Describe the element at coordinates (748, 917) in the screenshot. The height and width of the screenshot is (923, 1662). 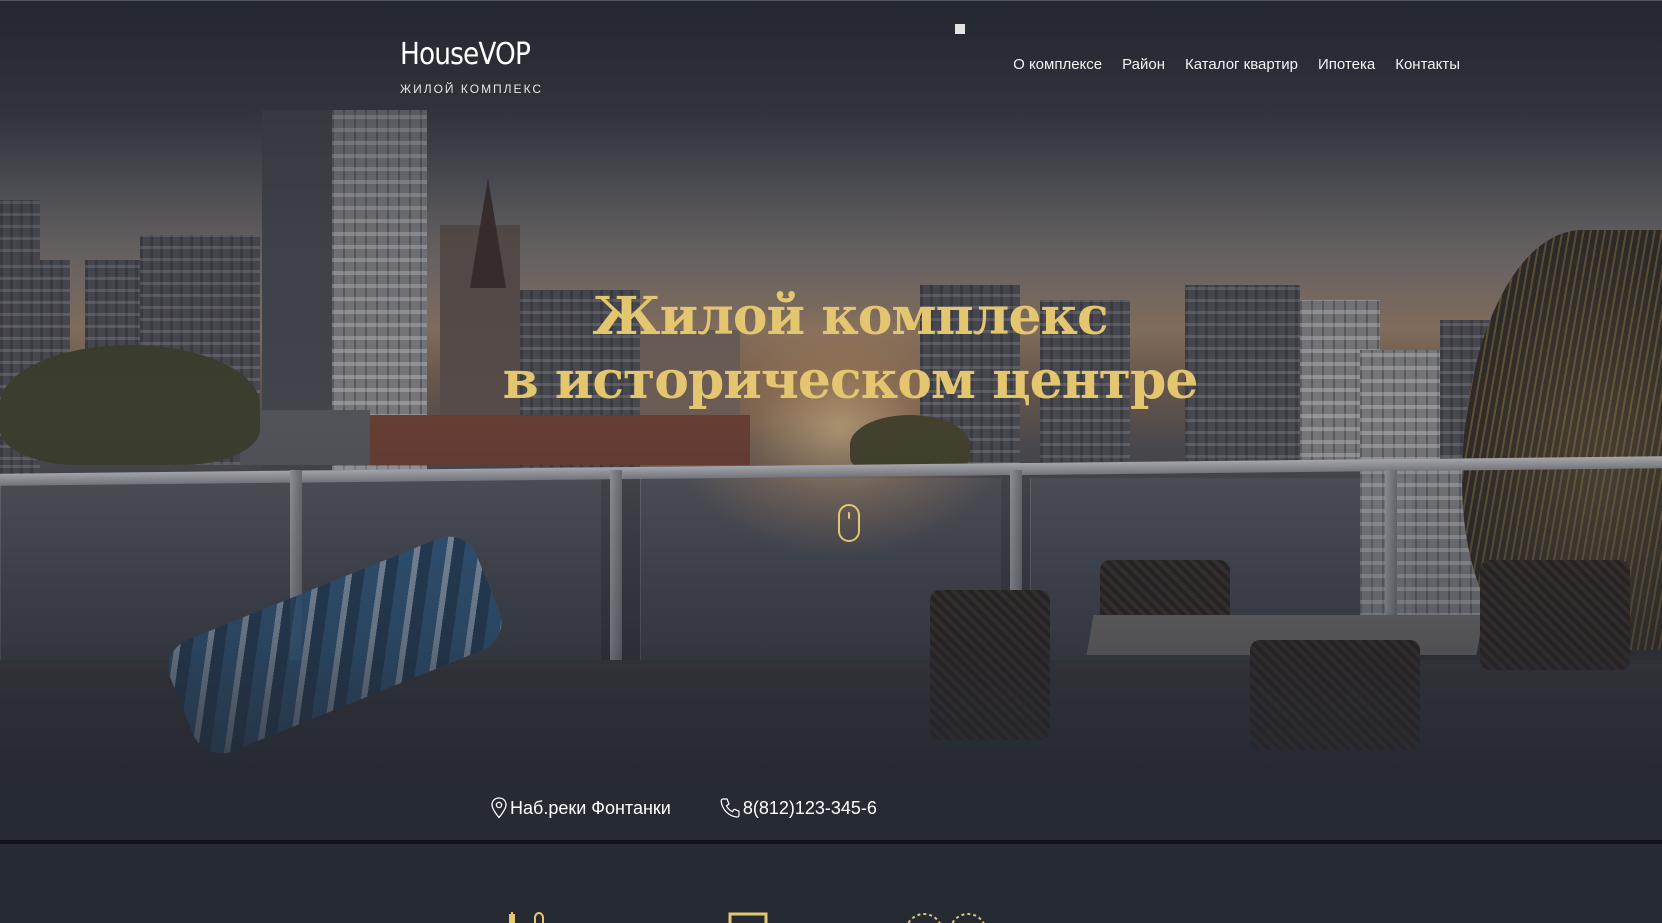
I see `monitor-icon` at that location.